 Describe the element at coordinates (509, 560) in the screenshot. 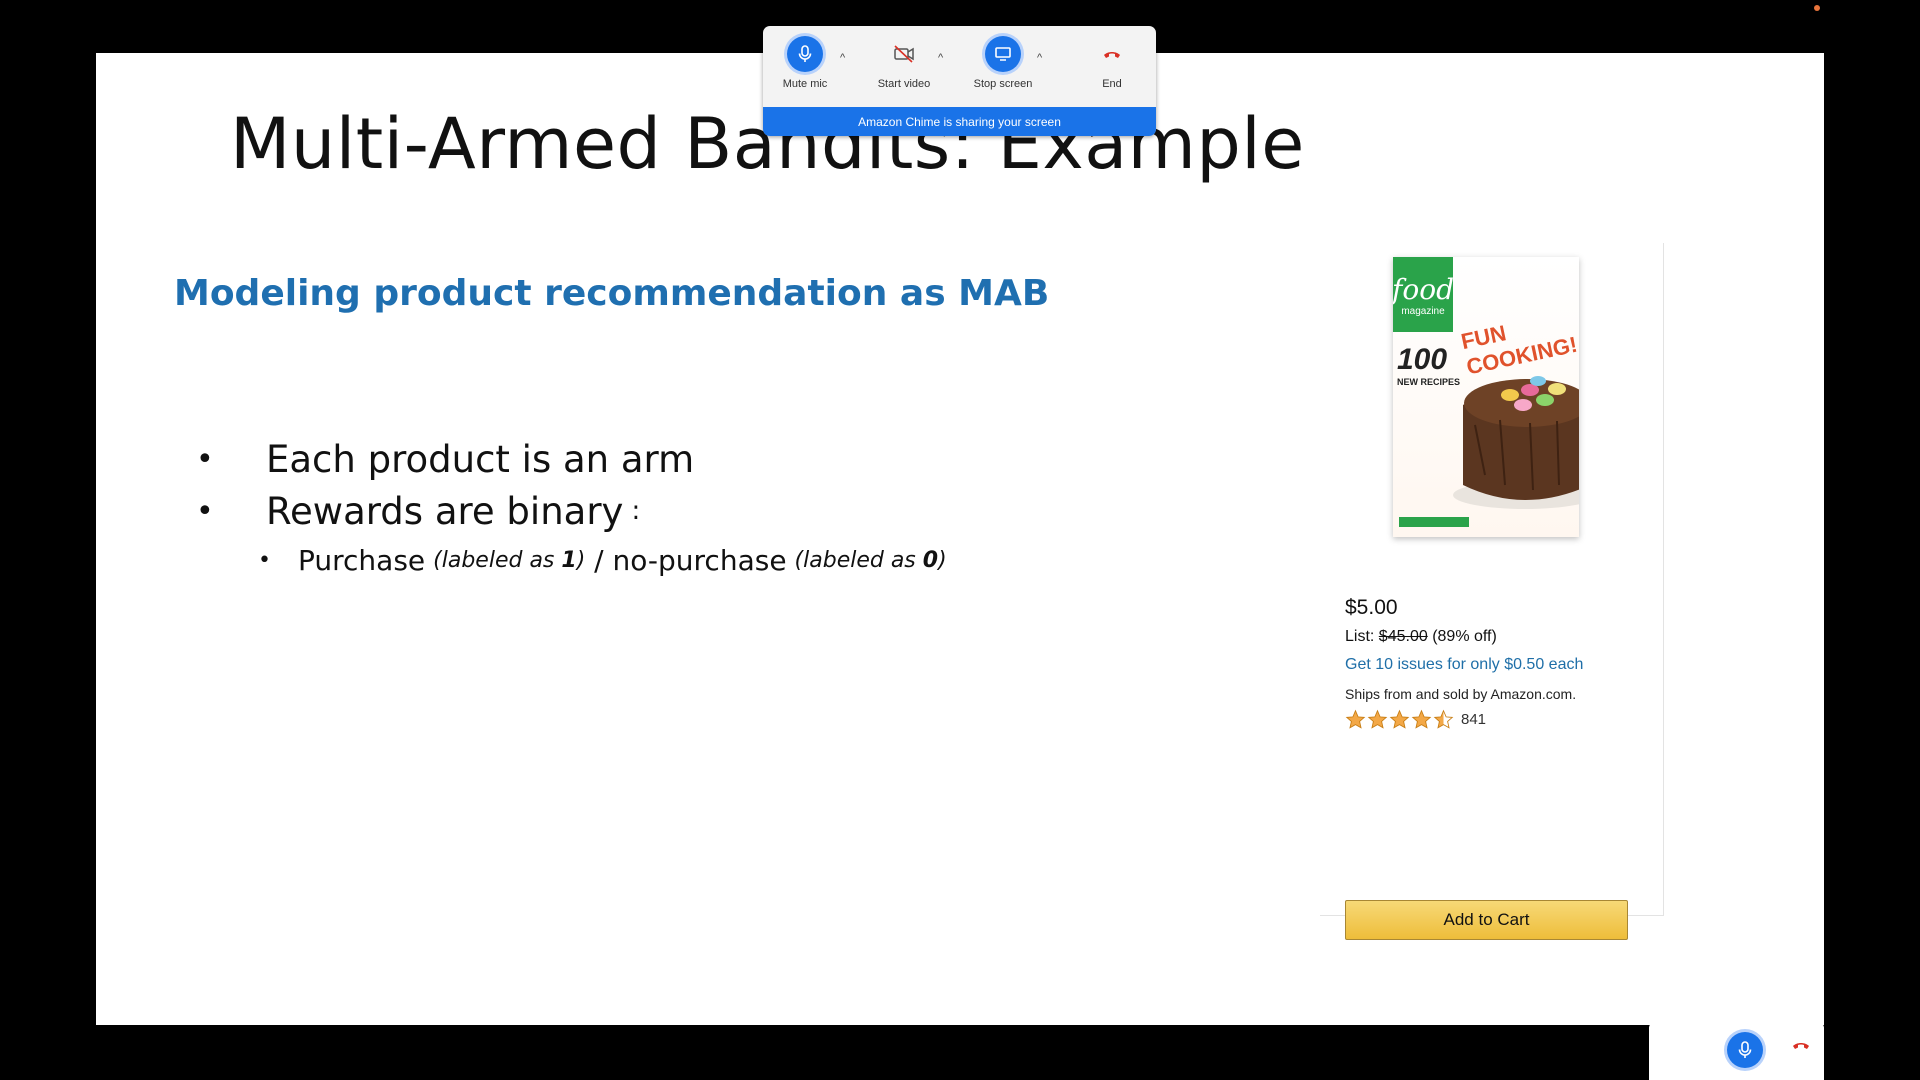

I see `purchase-note: (labeled as 1)` at that location.